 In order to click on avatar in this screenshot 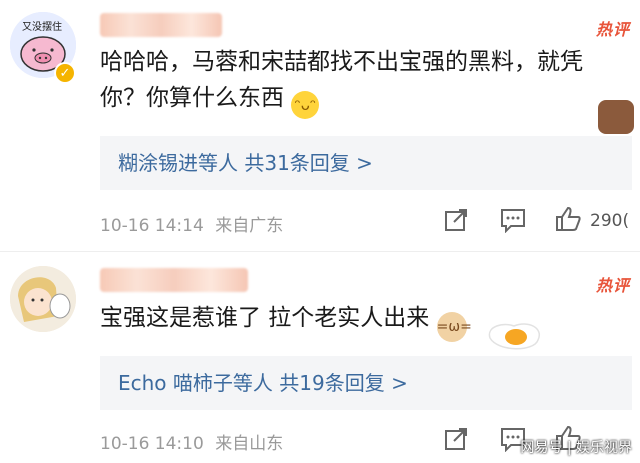, I will do `click(43, 299)`.